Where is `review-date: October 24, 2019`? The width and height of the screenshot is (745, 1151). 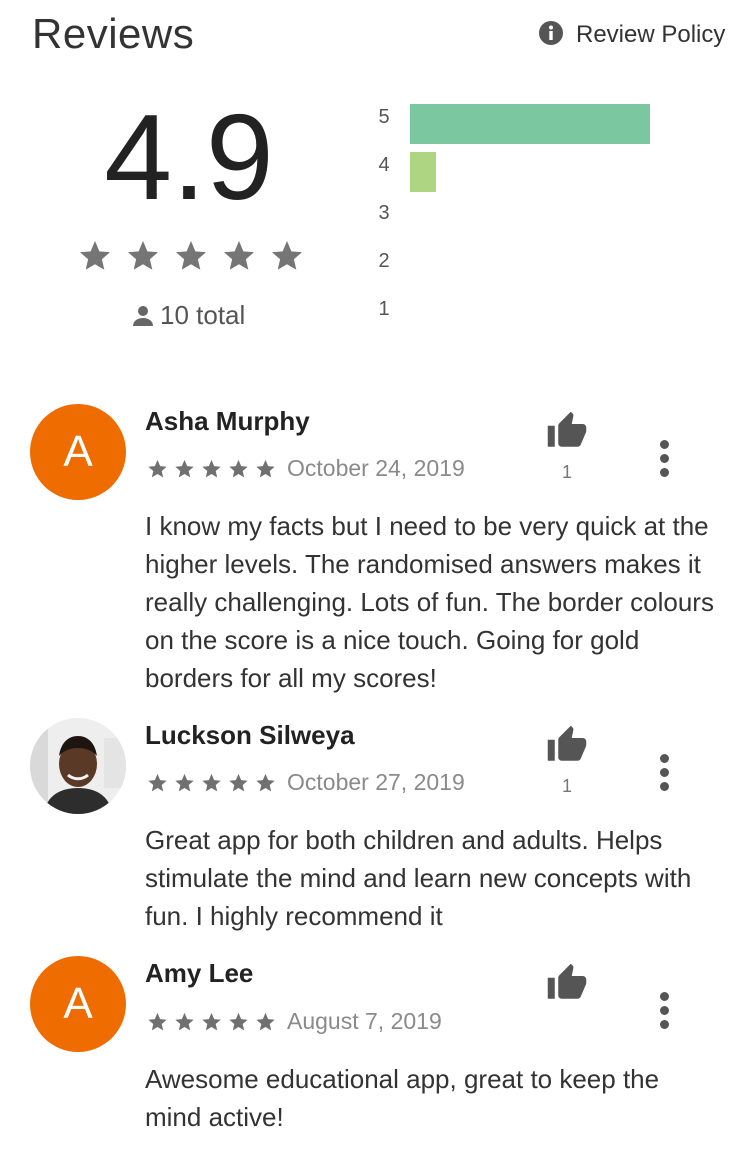 review-date: October 24, 2019 is located at coordinates (376, 468).